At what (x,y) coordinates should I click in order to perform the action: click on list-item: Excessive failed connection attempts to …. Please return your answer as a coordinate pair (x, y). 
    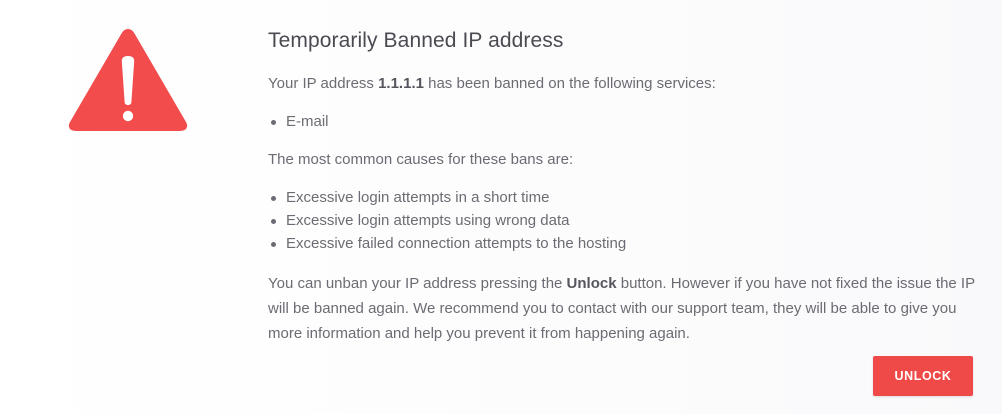
    Looking at the image, I should click on (624, 243).